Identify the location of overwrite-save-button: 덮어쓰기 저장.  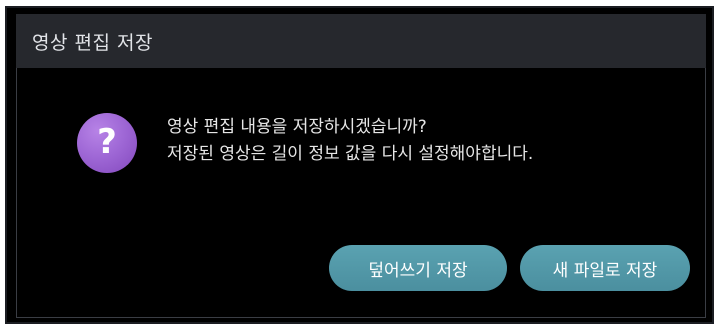
(418, 268).